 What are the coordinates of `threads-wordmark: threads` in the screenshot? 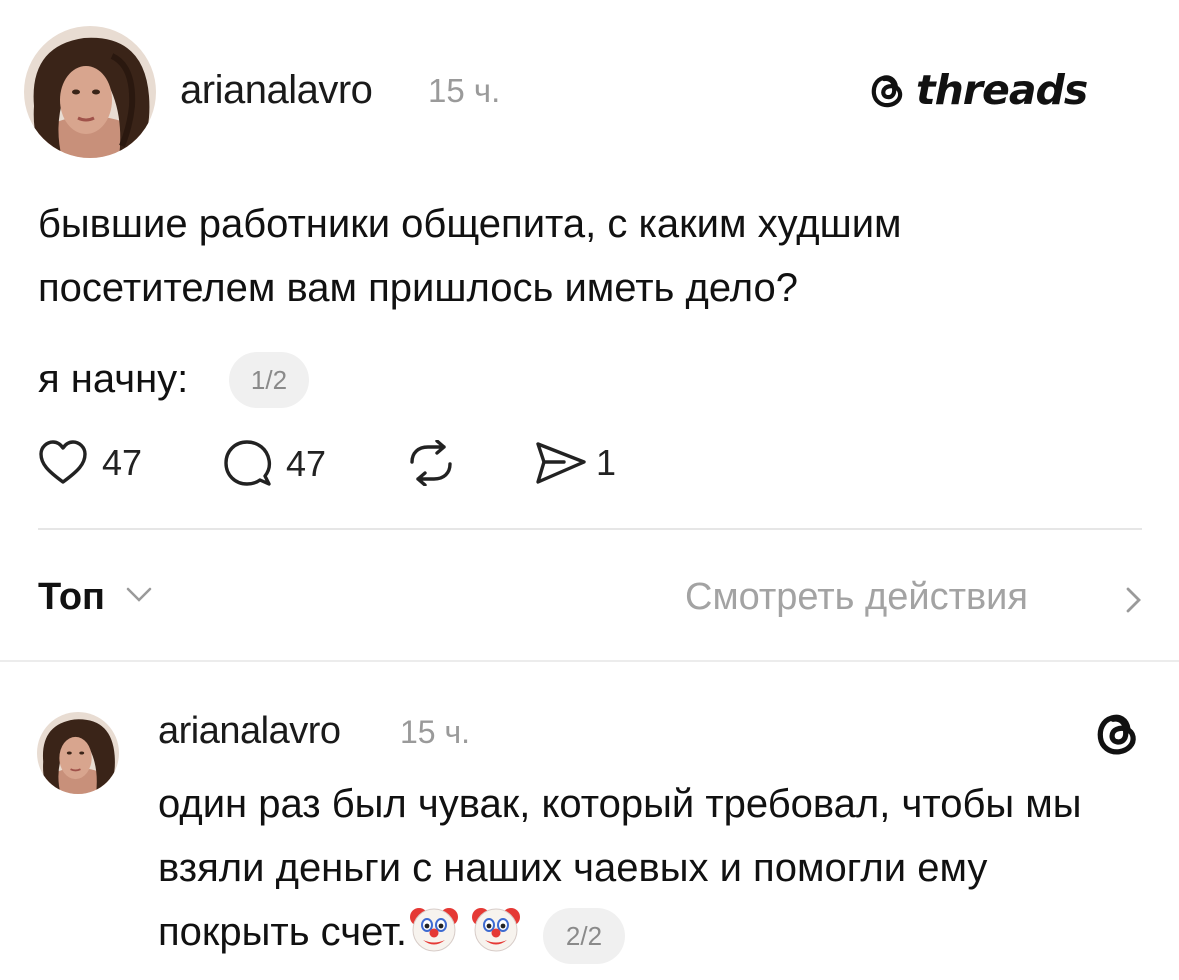 It's located at (1002, 90).